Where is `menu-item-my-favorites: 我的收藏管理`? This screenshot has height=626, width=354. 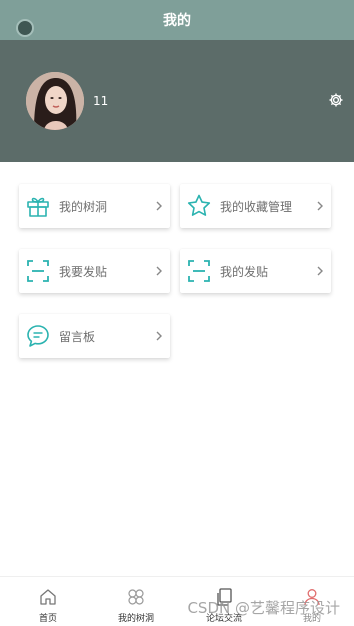 menu-item-my-favorites: 我的收藏管理 is located at coordinates (255, 206).